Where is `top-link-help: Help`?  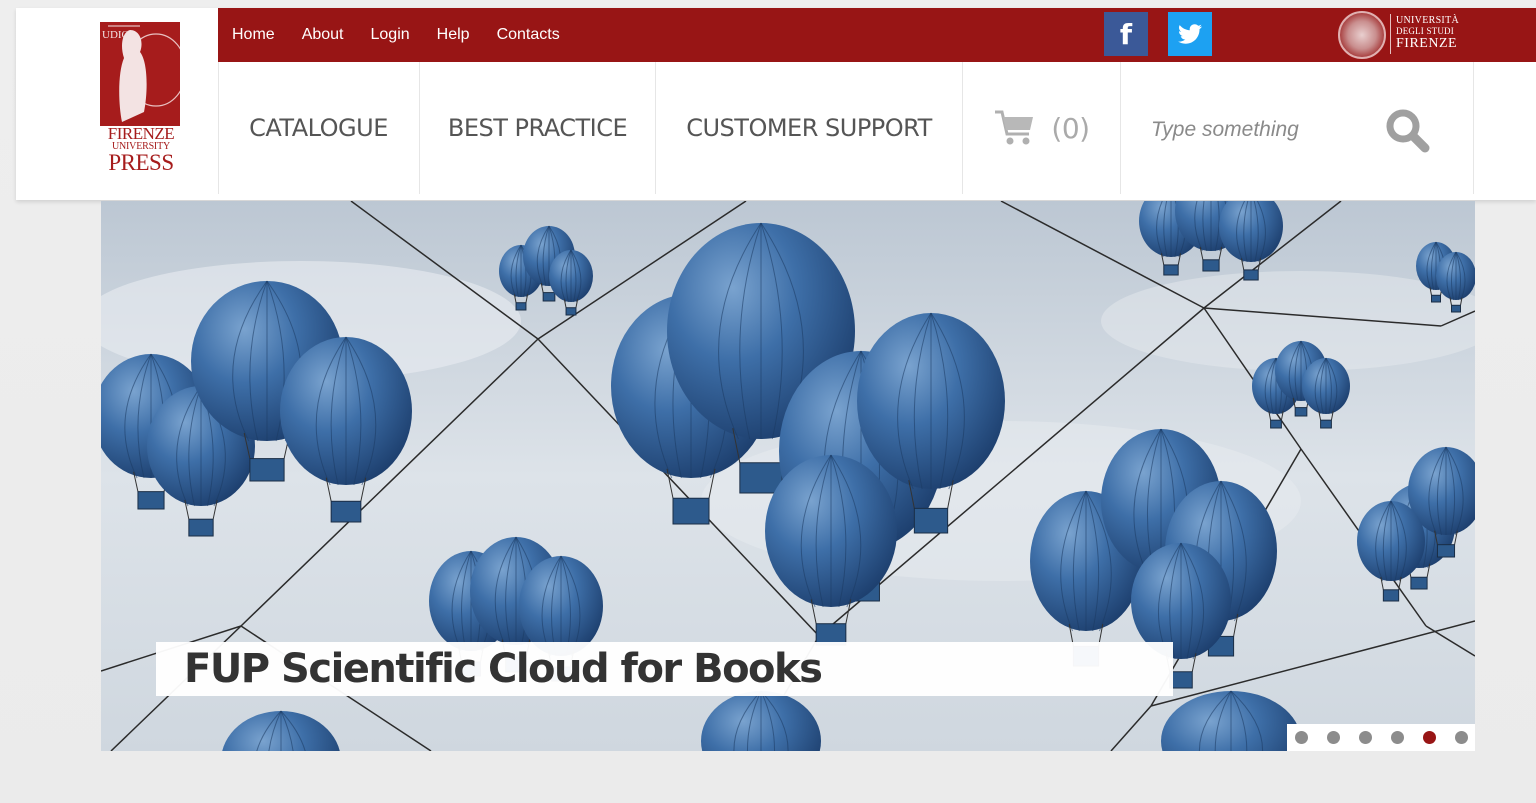
top-link-help: Help is located at coordinates (453, 35).